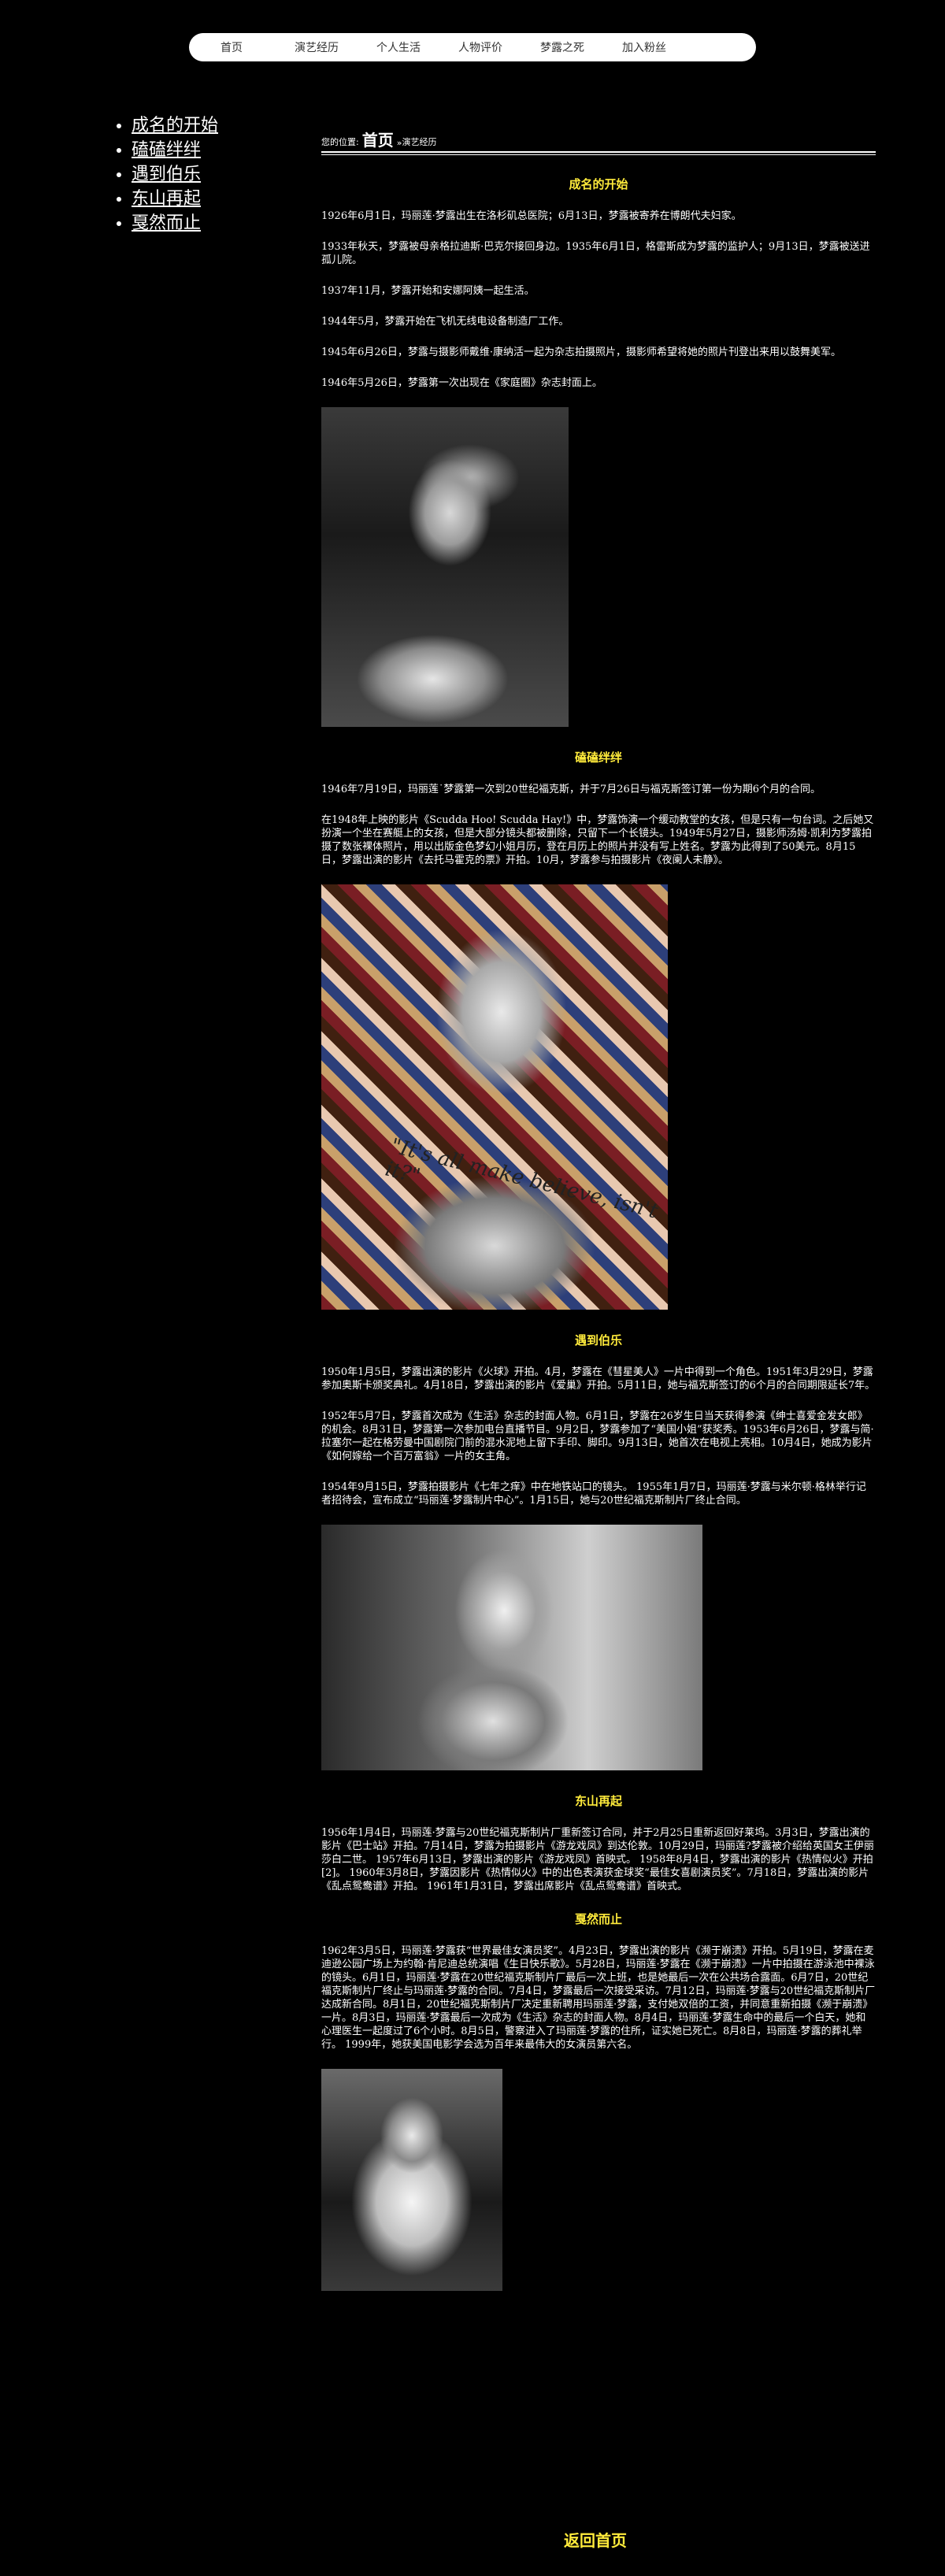 This screenshot has height=2576, width=945. Describe the element at coordinates (335, 47) in the screenshot. I see `nav-item-career: 演艺经历` at that location.